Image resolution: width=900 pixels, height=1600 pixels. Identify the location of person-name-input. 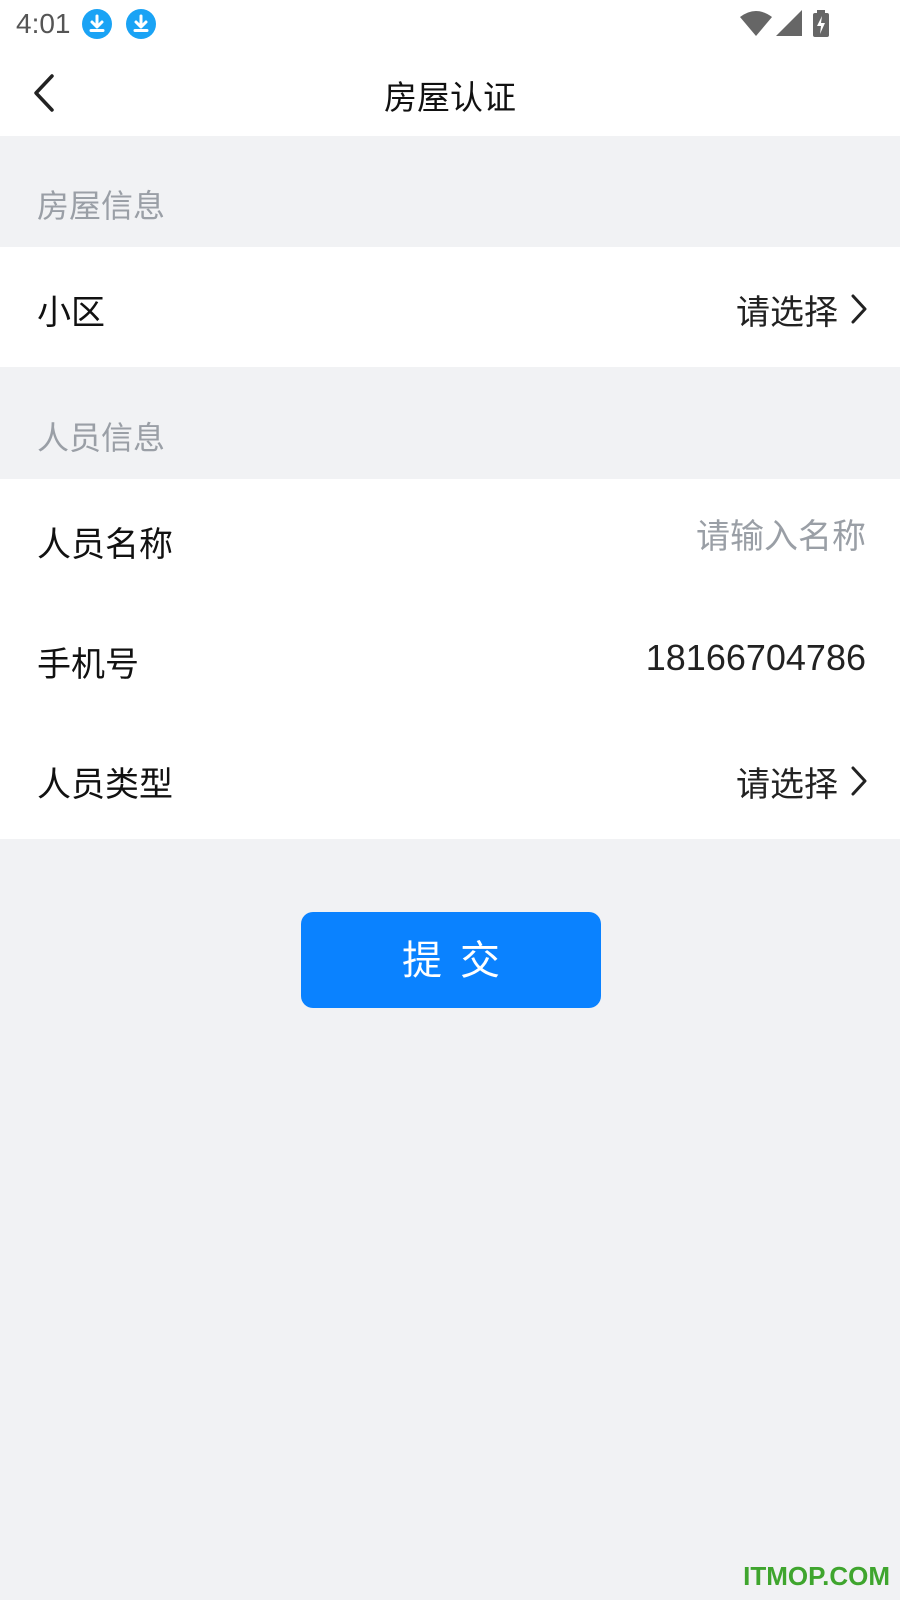
(656, 537).